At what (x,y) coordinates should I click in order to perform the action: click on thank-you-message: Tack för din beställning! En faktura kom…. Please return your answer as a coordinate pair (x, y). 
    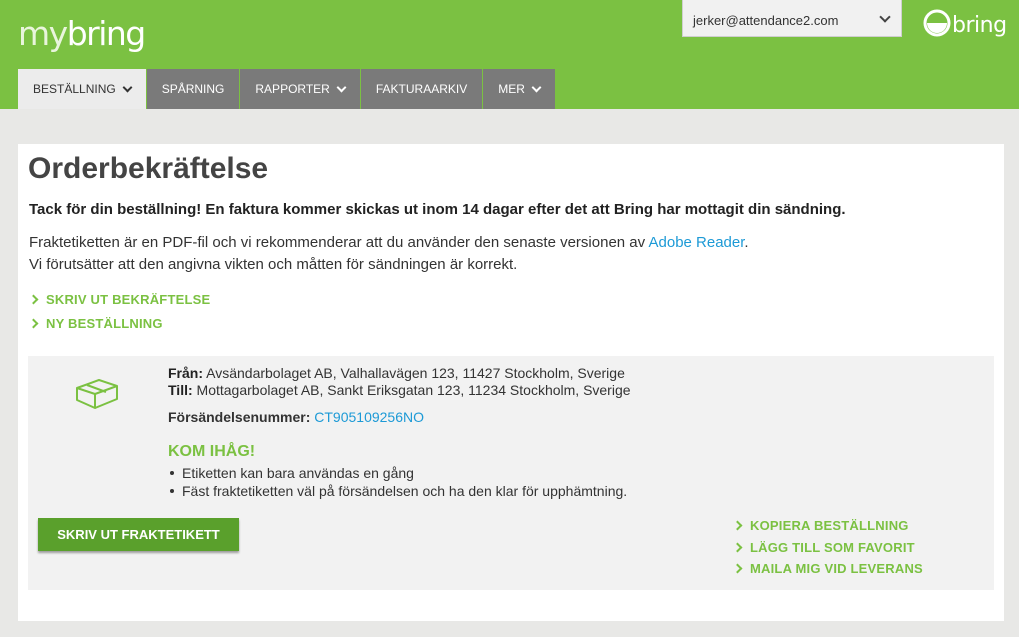
    Looking at the image, I should click on (437, 209).